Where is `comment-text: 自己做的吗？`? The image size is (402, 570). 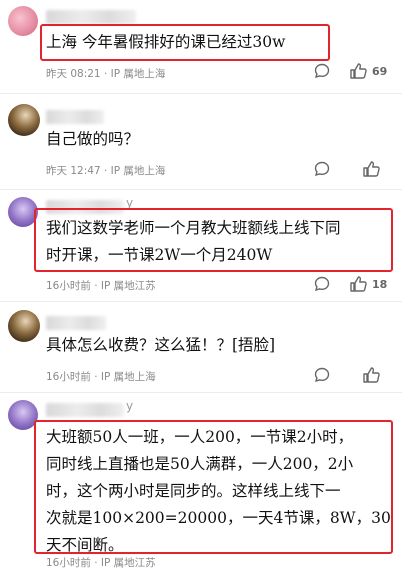 comment-text: 自己做的吗？ is located at coordinates (93, 139).